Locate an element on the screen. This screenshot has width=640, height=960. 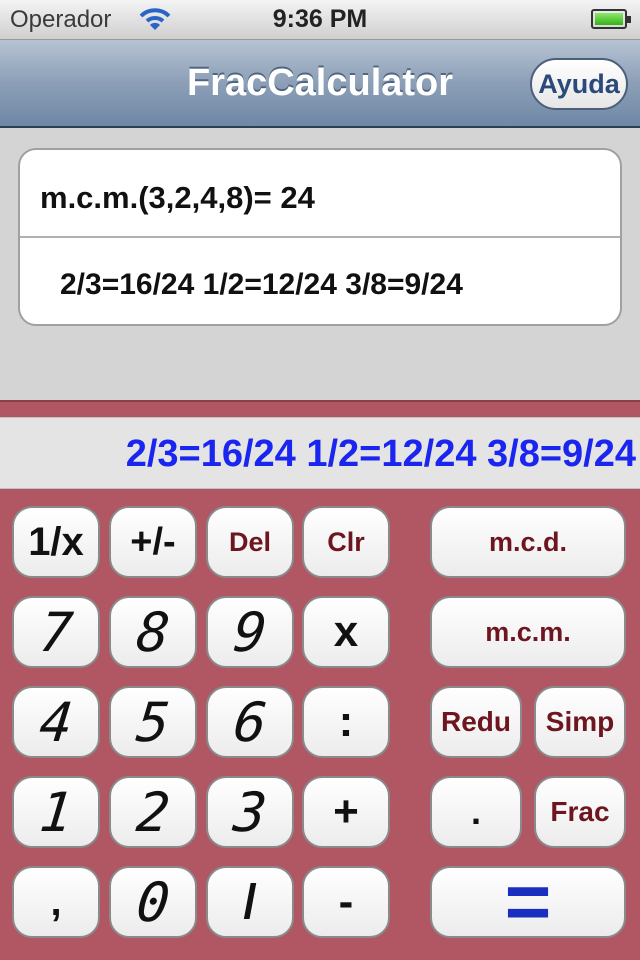
digit-9-button: 9 is located at coordinates (250, 632).